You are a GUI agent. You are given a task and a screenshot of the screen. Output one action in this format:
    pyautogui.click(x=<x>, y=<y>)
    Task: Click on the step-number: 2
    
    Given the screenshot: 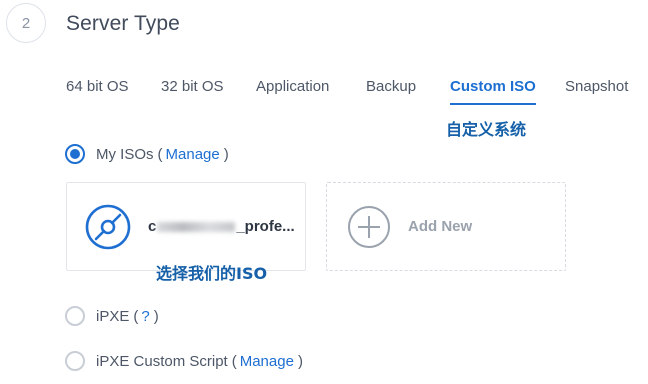 What is the action you would take?
    pyautogui.click(x=26, y=23)
    